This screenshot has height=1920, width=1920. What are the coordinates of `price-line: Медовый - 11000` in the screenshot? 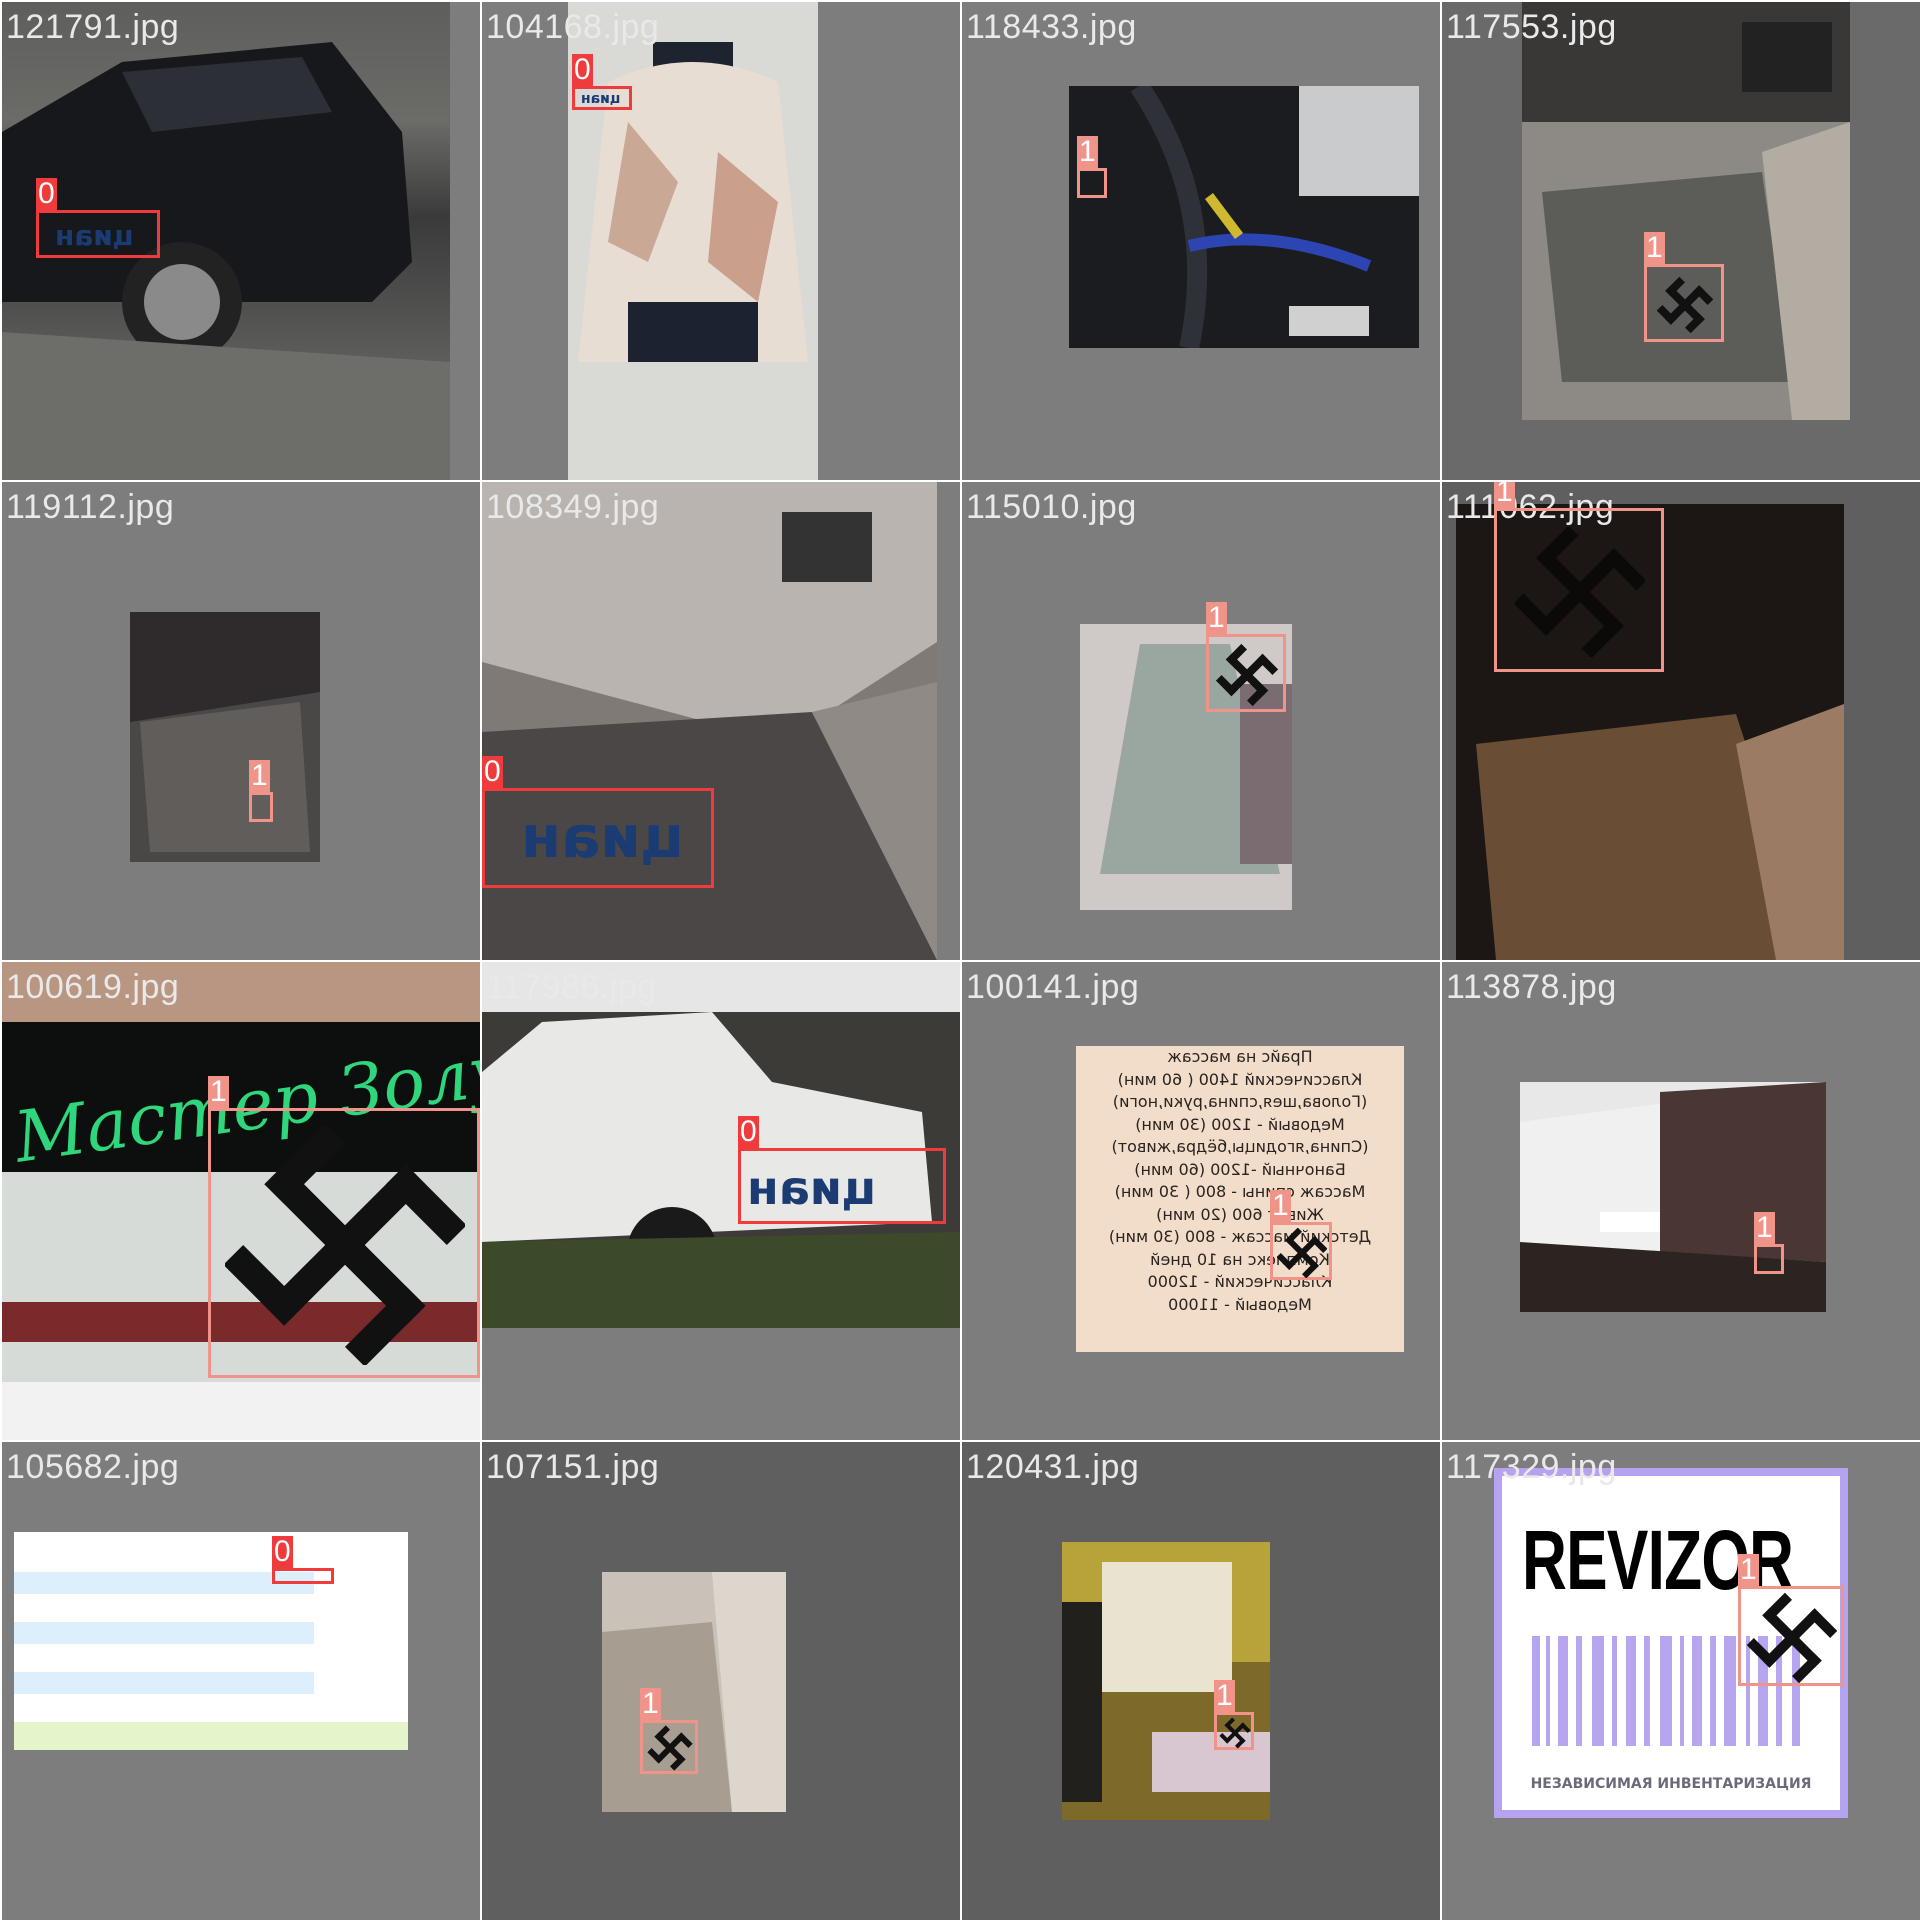 It's located at (1240, 1304).